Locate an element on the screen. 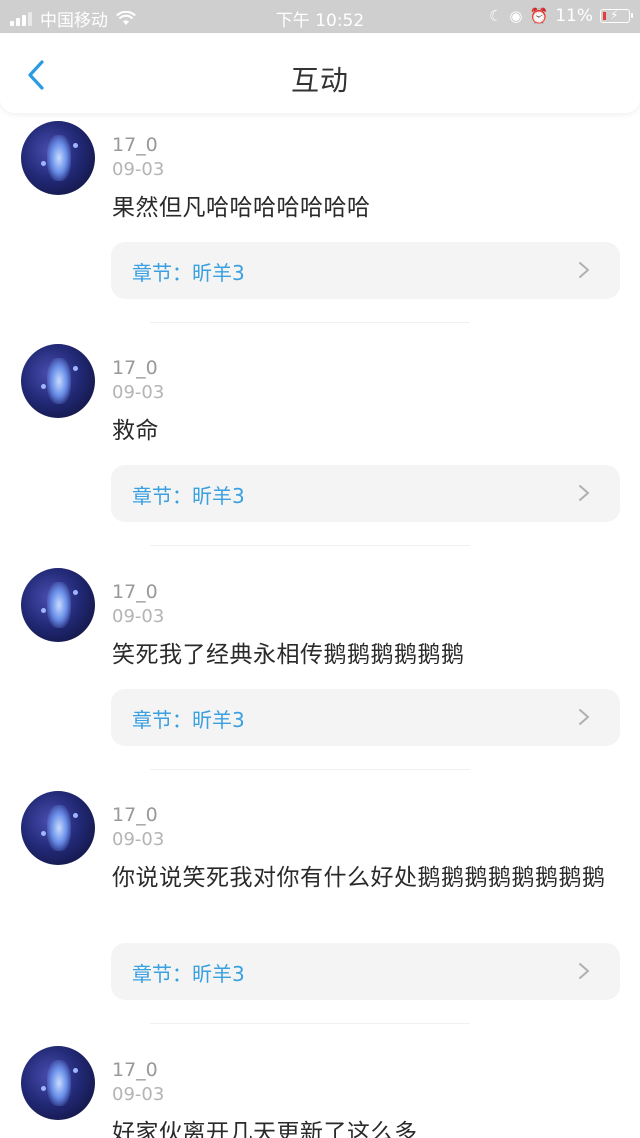 The width and height of the screenshot is (640, 1138). charging-bolt-icon: ⚡ is located at coordinates (614, 15).